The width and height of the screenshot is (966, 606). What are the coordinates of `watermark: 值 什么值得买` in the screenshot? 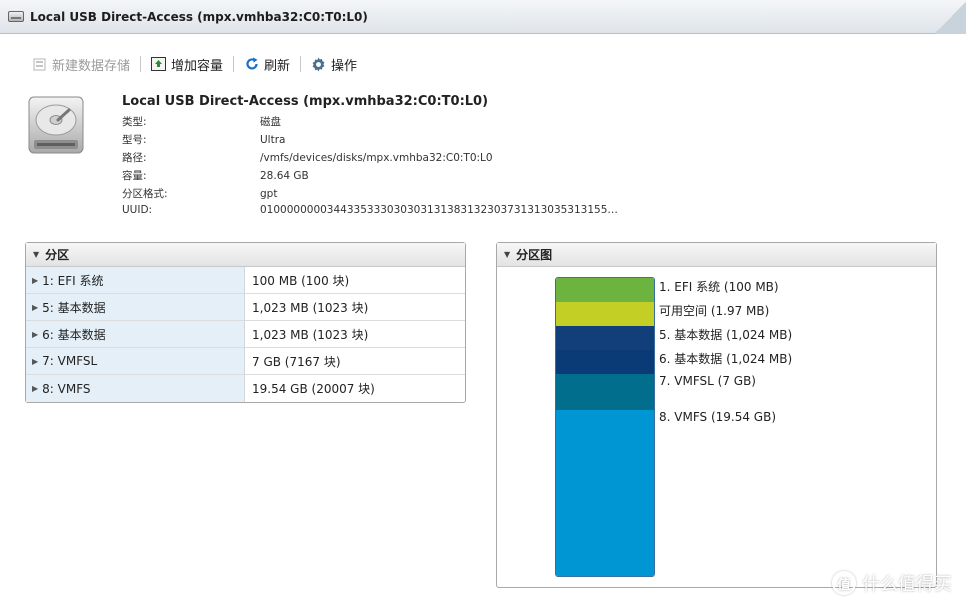 It's located at (892, 583).